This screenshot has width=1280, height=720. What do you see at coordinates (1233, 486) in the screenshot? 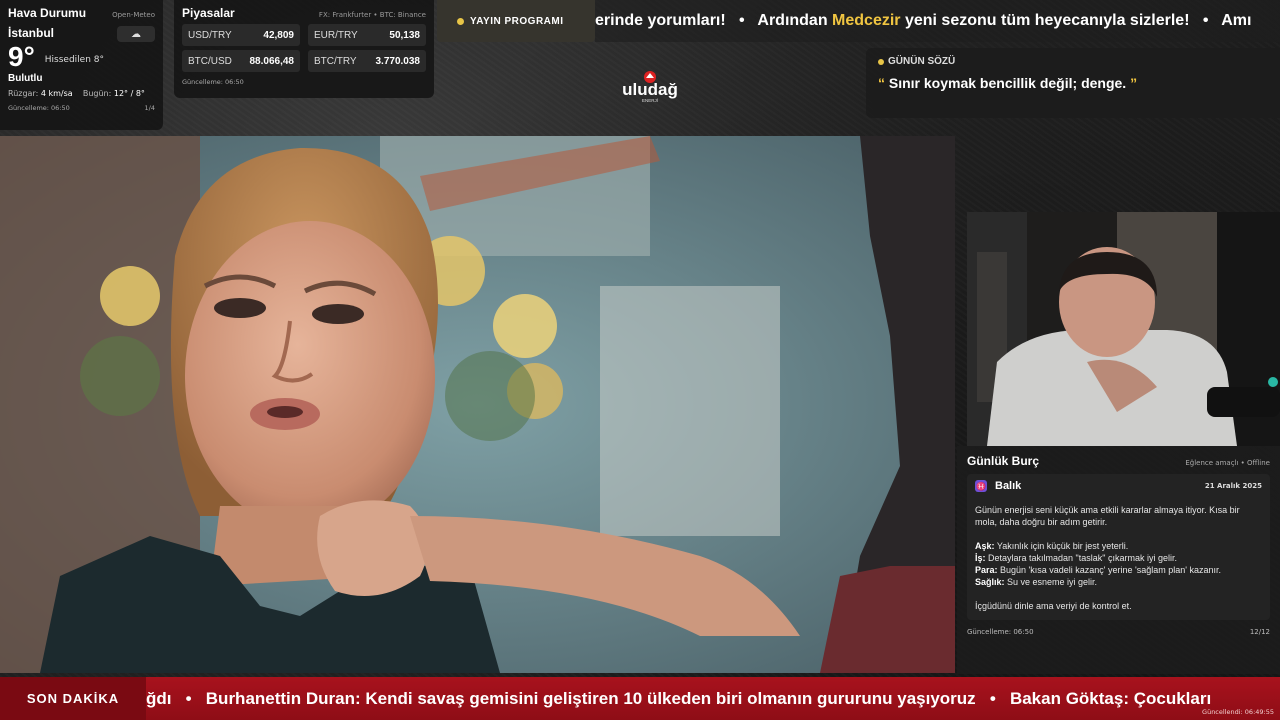
I see `horoscope-date: 21 Aralık 2025` at bounding box center [1233, 486].